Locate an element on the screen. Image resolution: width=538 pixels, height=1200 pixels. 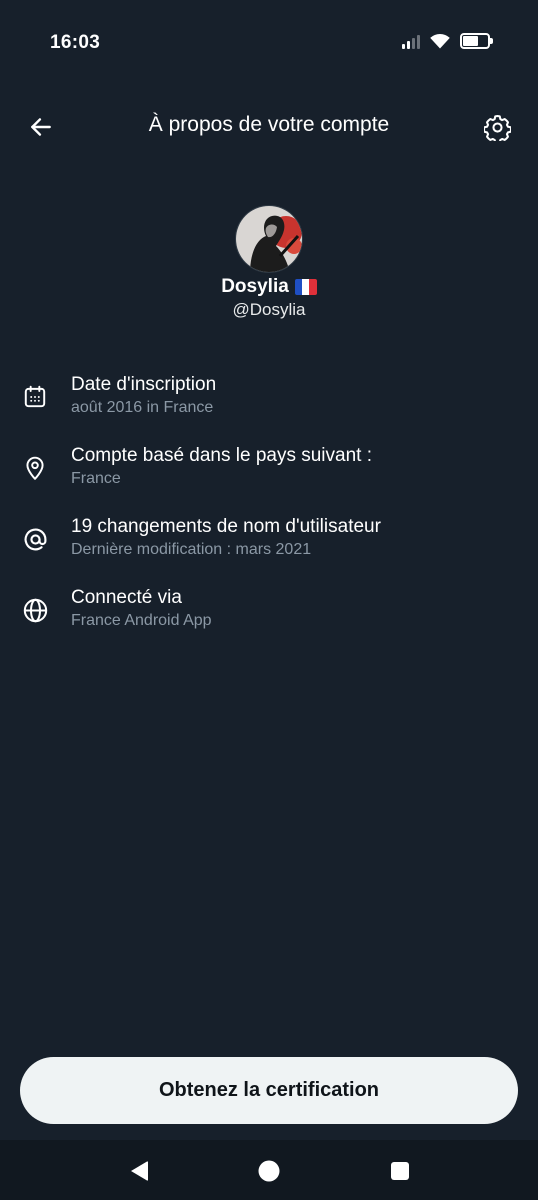
battery-icon is located at coordinates (476, 41).